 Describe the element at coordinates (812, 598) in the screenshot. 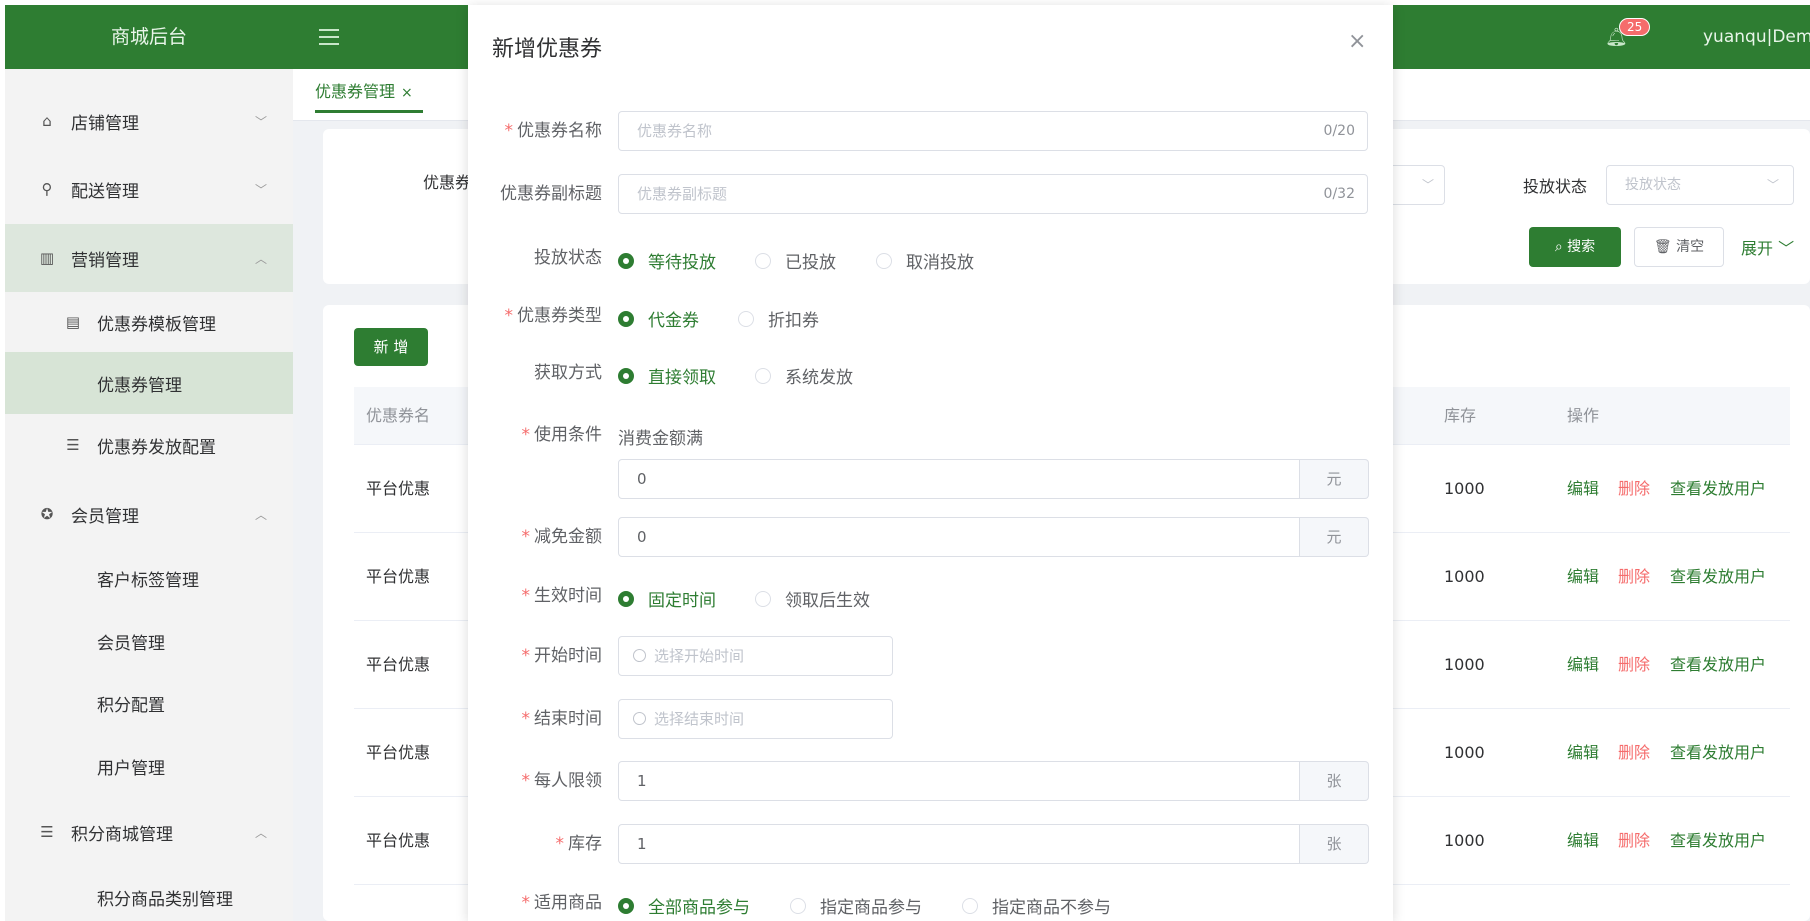

I see `radio-effective-after: 领取后生效` at that location.